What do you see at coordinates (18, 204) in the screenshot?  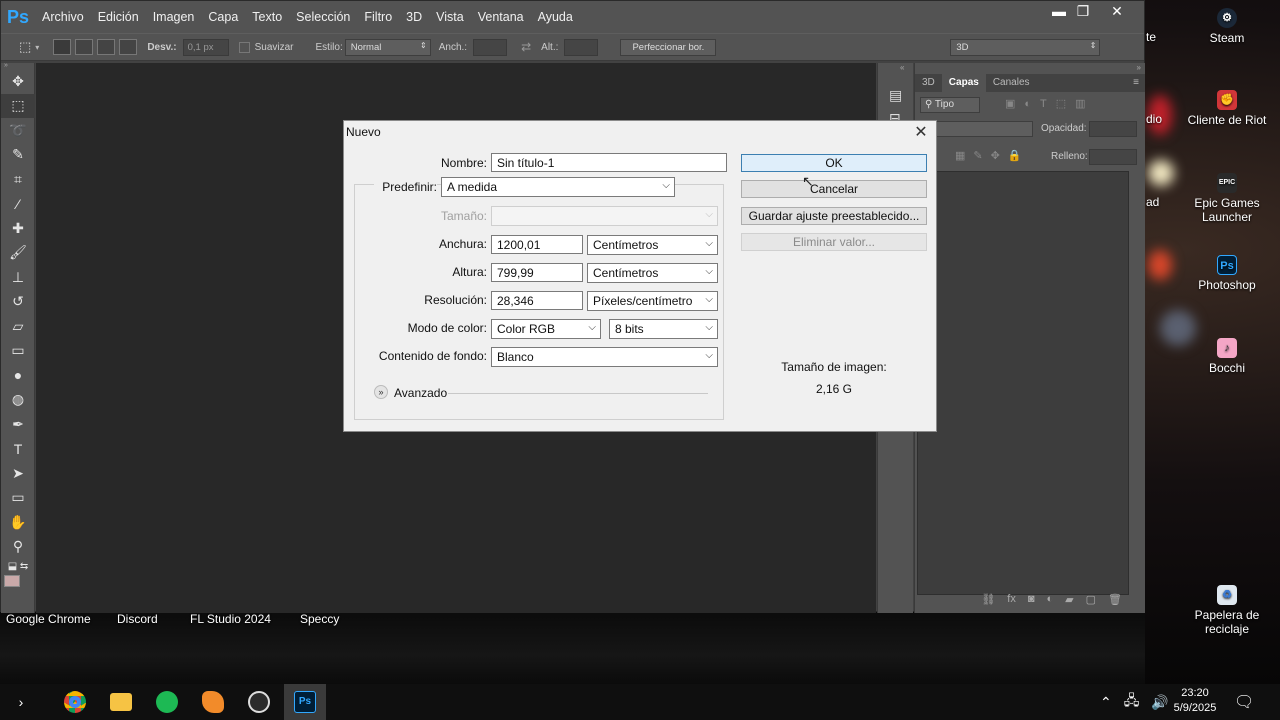 I see `eyedropper-tool-icon: ⁄` at bounding box center [18, 204].